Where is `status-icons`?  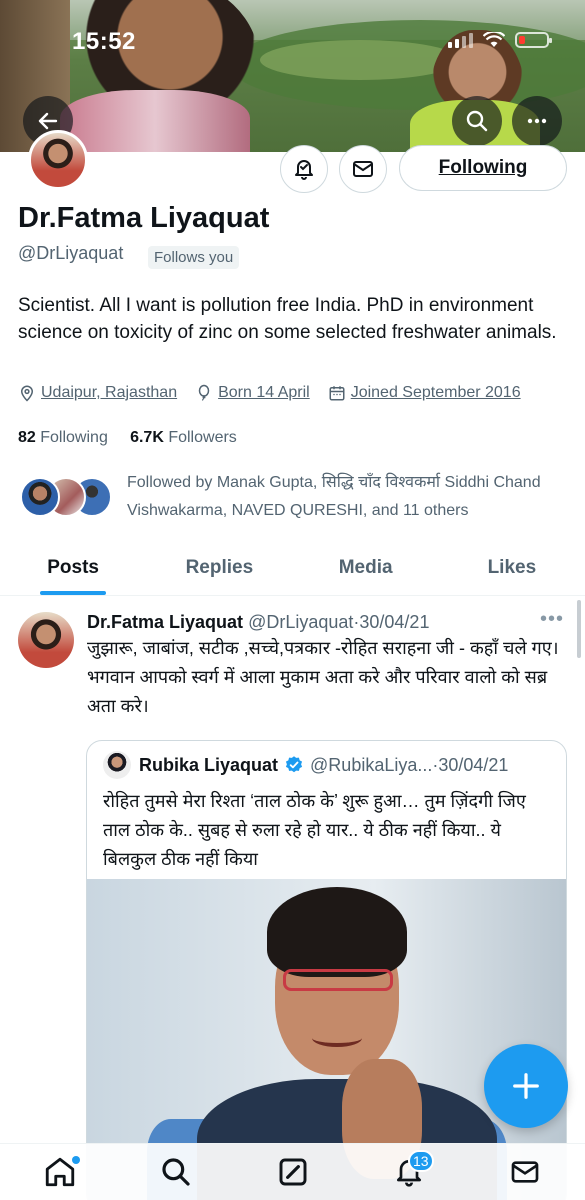 status-icons is located at coordinates (500, 40).